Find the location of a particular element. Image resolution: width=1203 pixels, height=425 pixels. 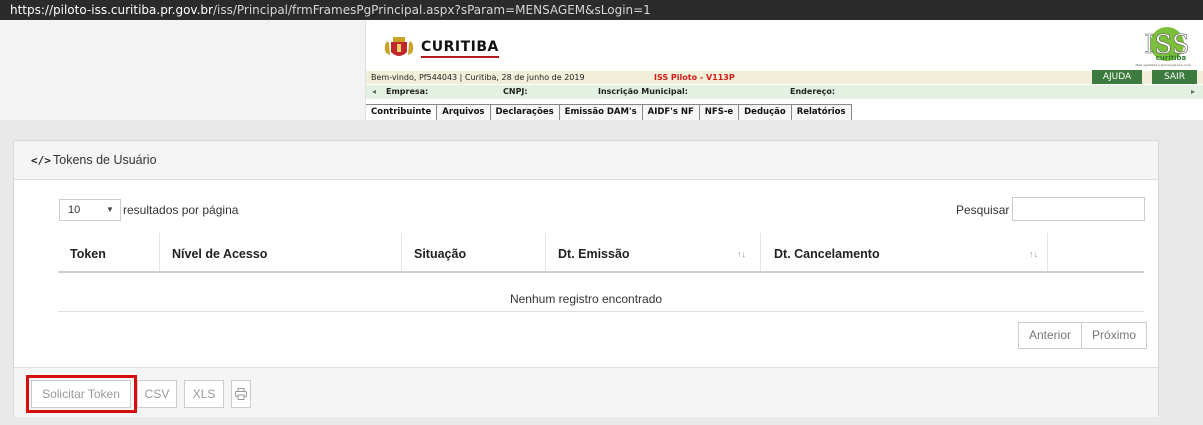

cnpj-label: CNPJ: is located at coordinates (515, 91).